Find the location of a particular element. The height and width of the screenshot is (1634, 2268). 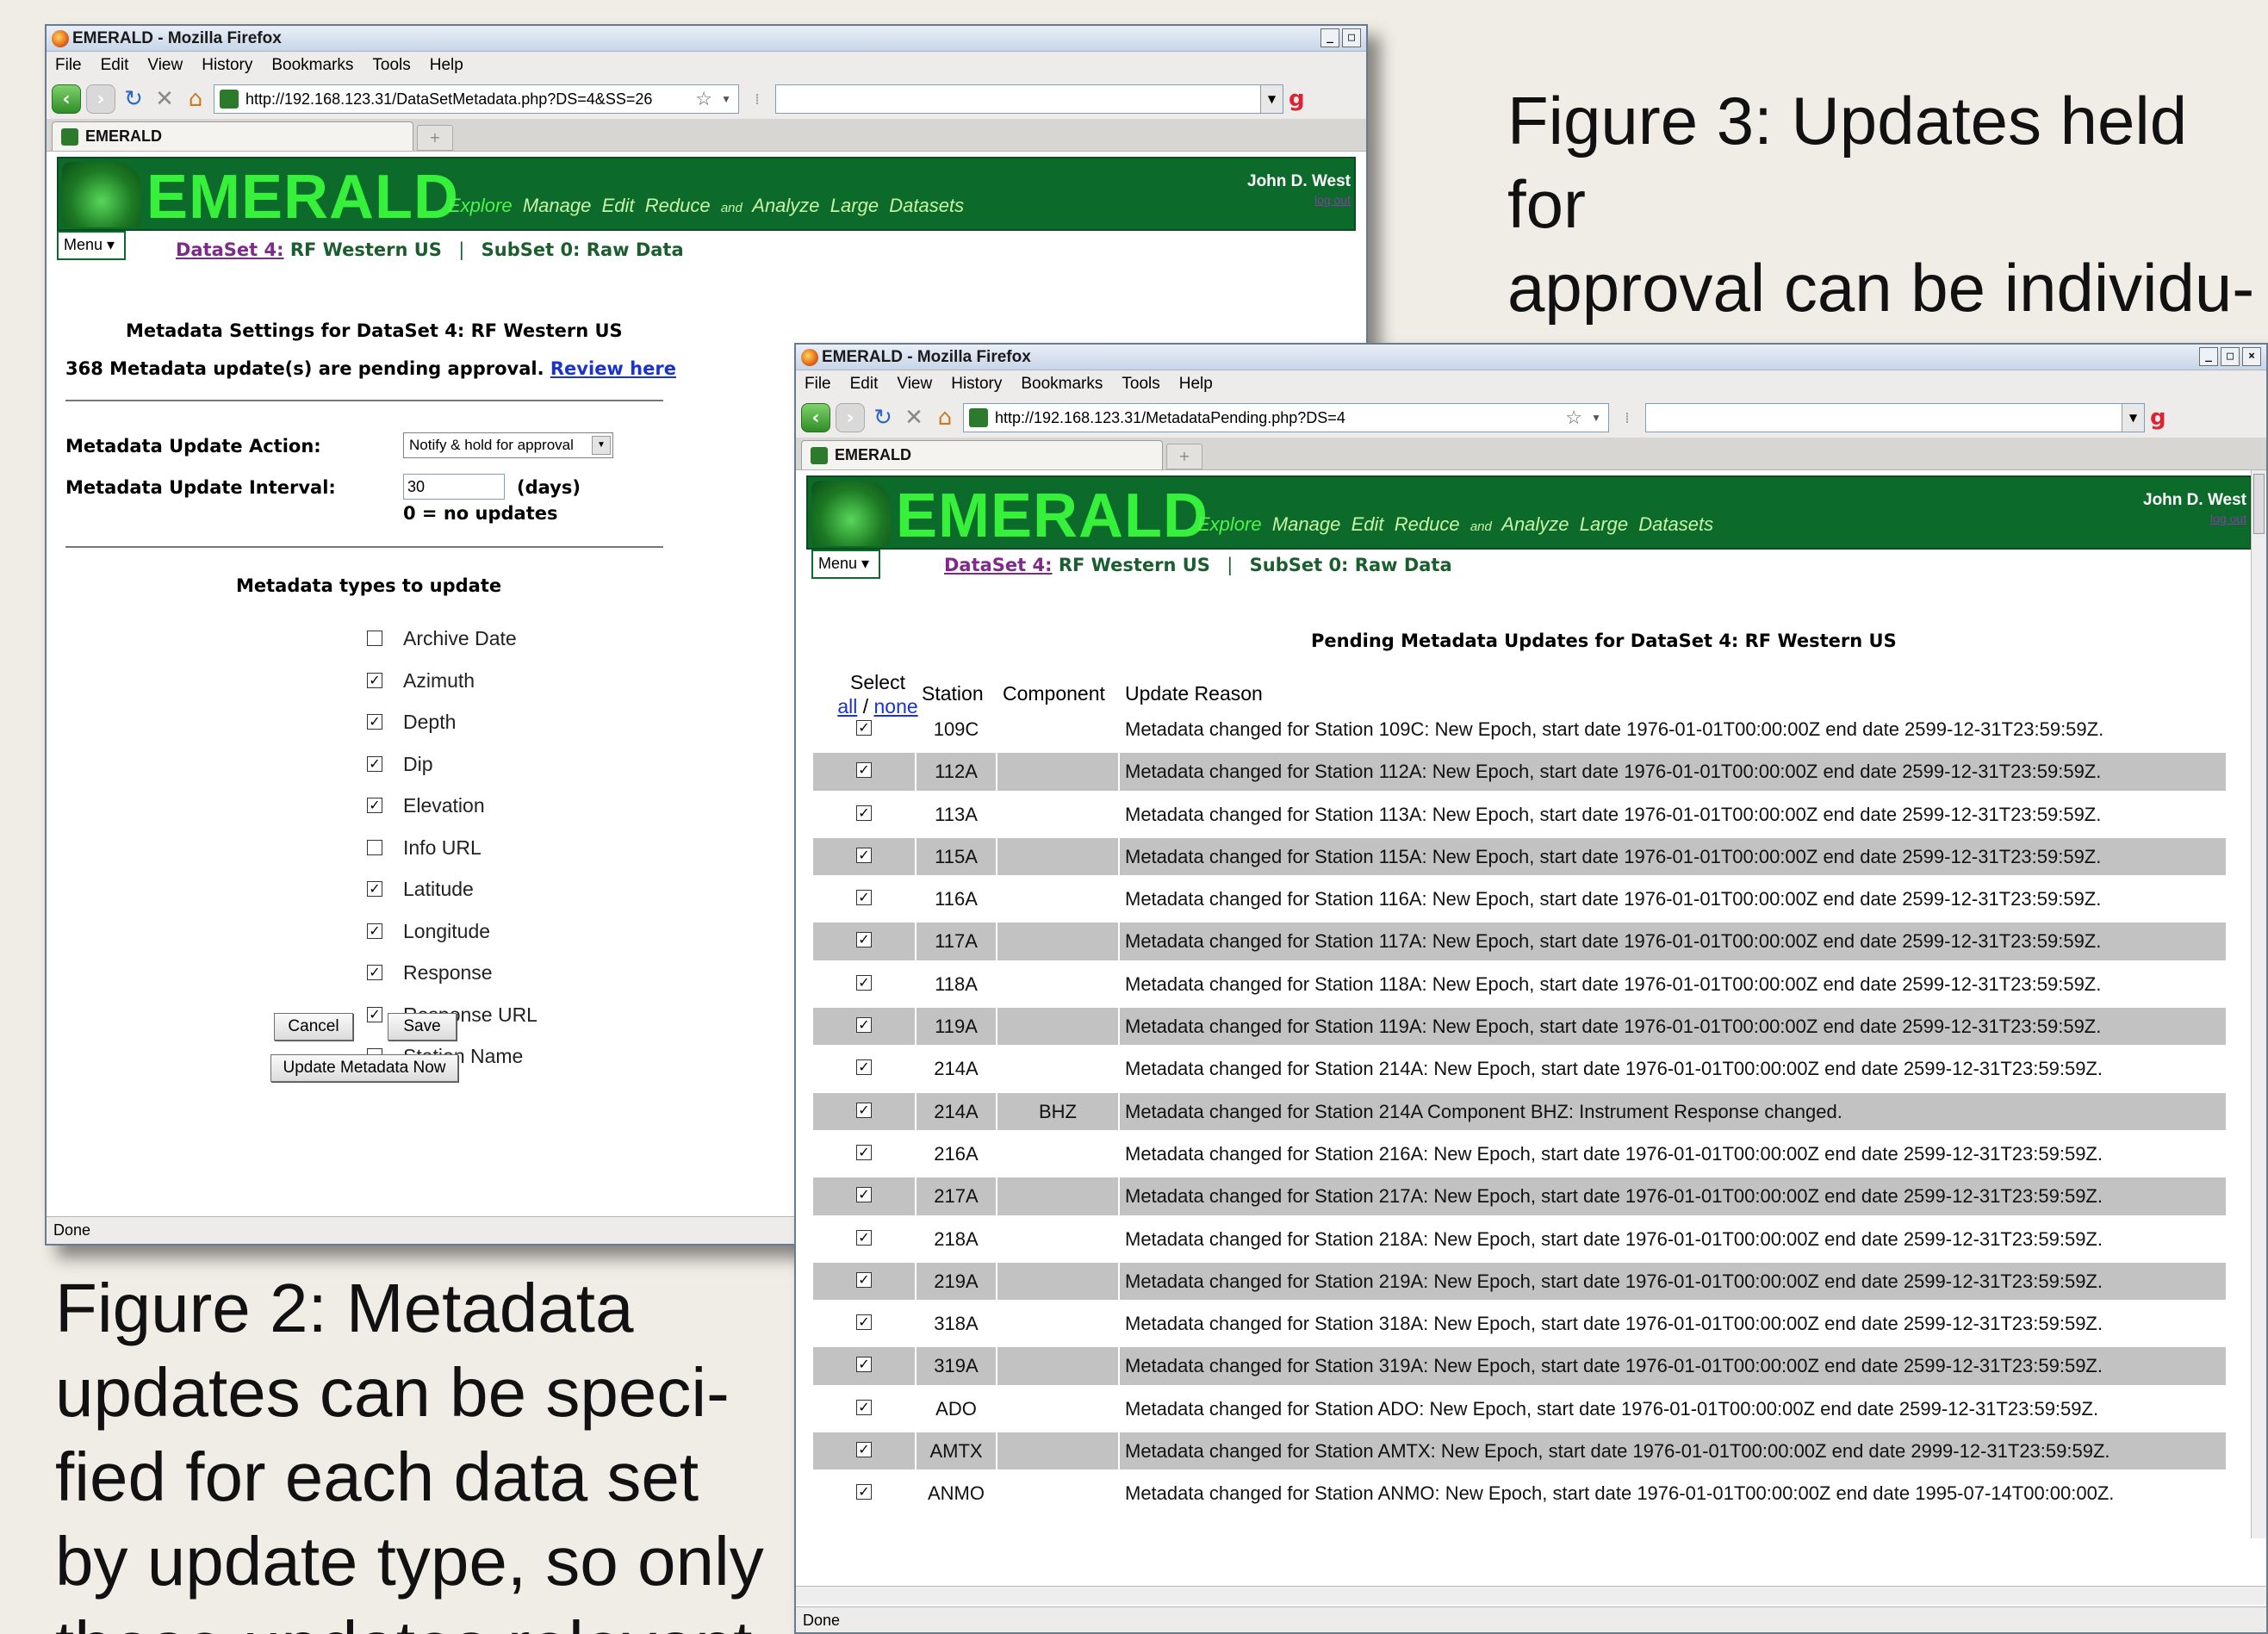

update-interval-input: 30 is located at coordinates (454, 487).